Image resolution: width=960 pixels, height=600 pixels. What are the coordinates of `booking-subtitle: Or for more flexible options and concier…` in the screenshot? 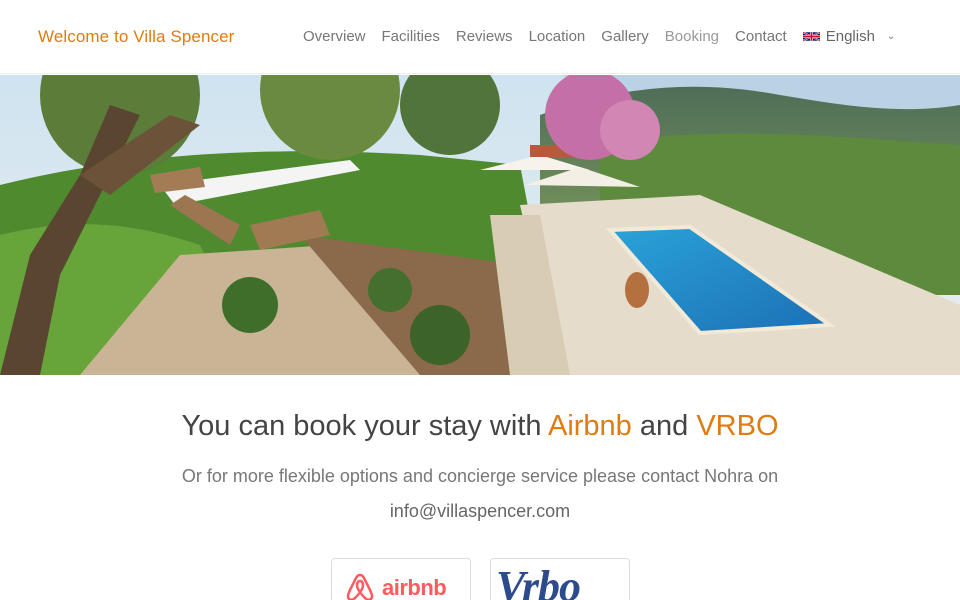 It's located at (480, 476).